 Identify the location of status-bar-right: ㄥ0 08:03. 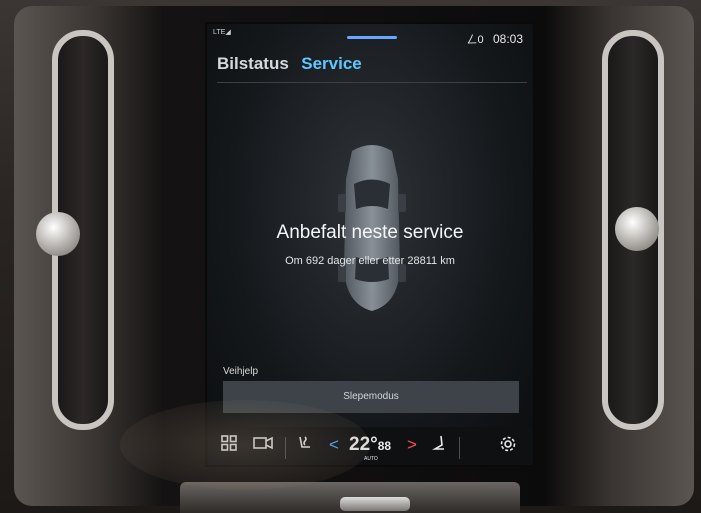
(495, 39).